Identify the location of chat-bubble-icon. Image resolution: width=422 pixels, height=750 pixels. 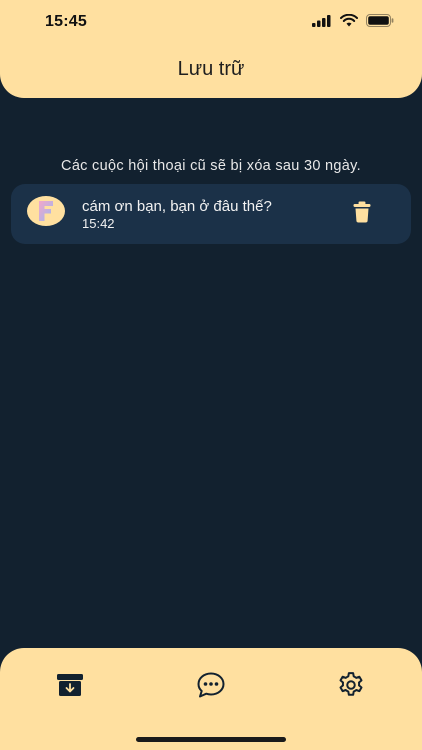
(211, 685).